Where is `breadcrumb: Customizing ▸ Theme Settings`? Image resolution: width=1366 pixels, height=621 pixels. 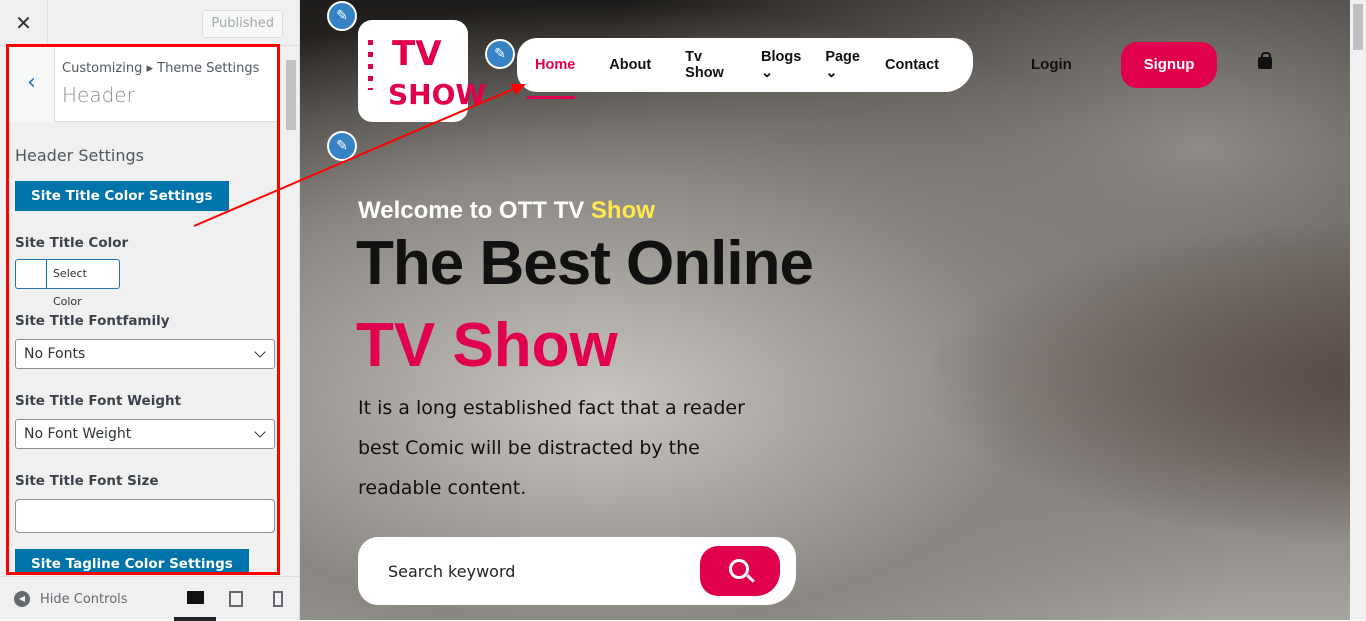 breadcrumb: Customizing ▸ Theme Settings is located at coordinates (161, 68).